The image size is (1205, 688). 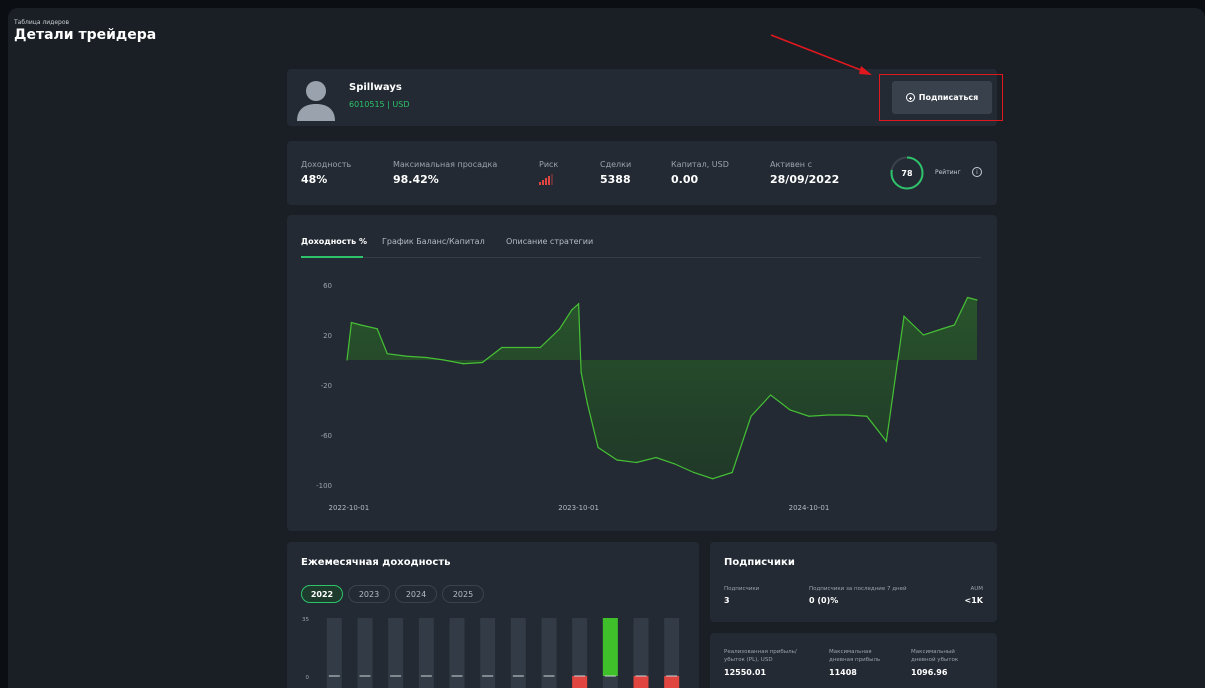 What do you see at coordinates (327, 336) in the screenshot?
I see `y-tick-label: 20` at bounding box center [327, 336].